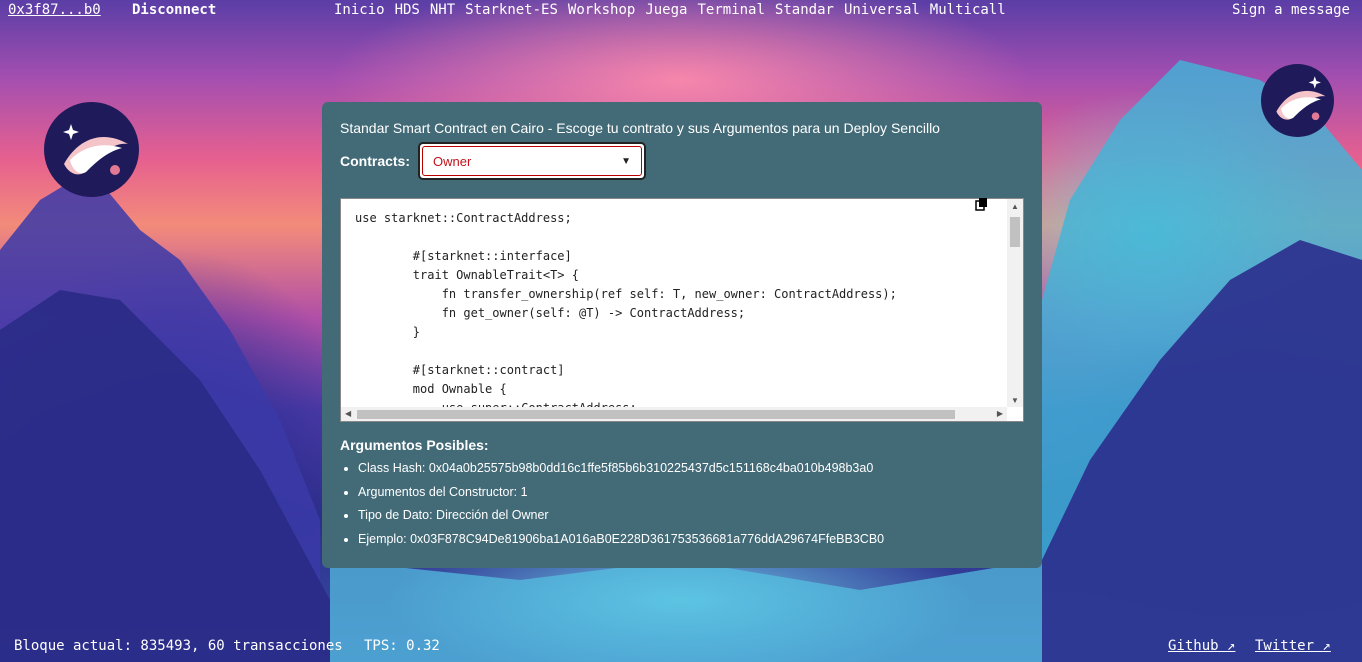 Image resolution: width=1362 pixels, height=662 pixels. What do you see at coordinates (601, 10) in the screenshot?
I see `nav-item-workshop: Workshop` at bounding box center [601, 10].